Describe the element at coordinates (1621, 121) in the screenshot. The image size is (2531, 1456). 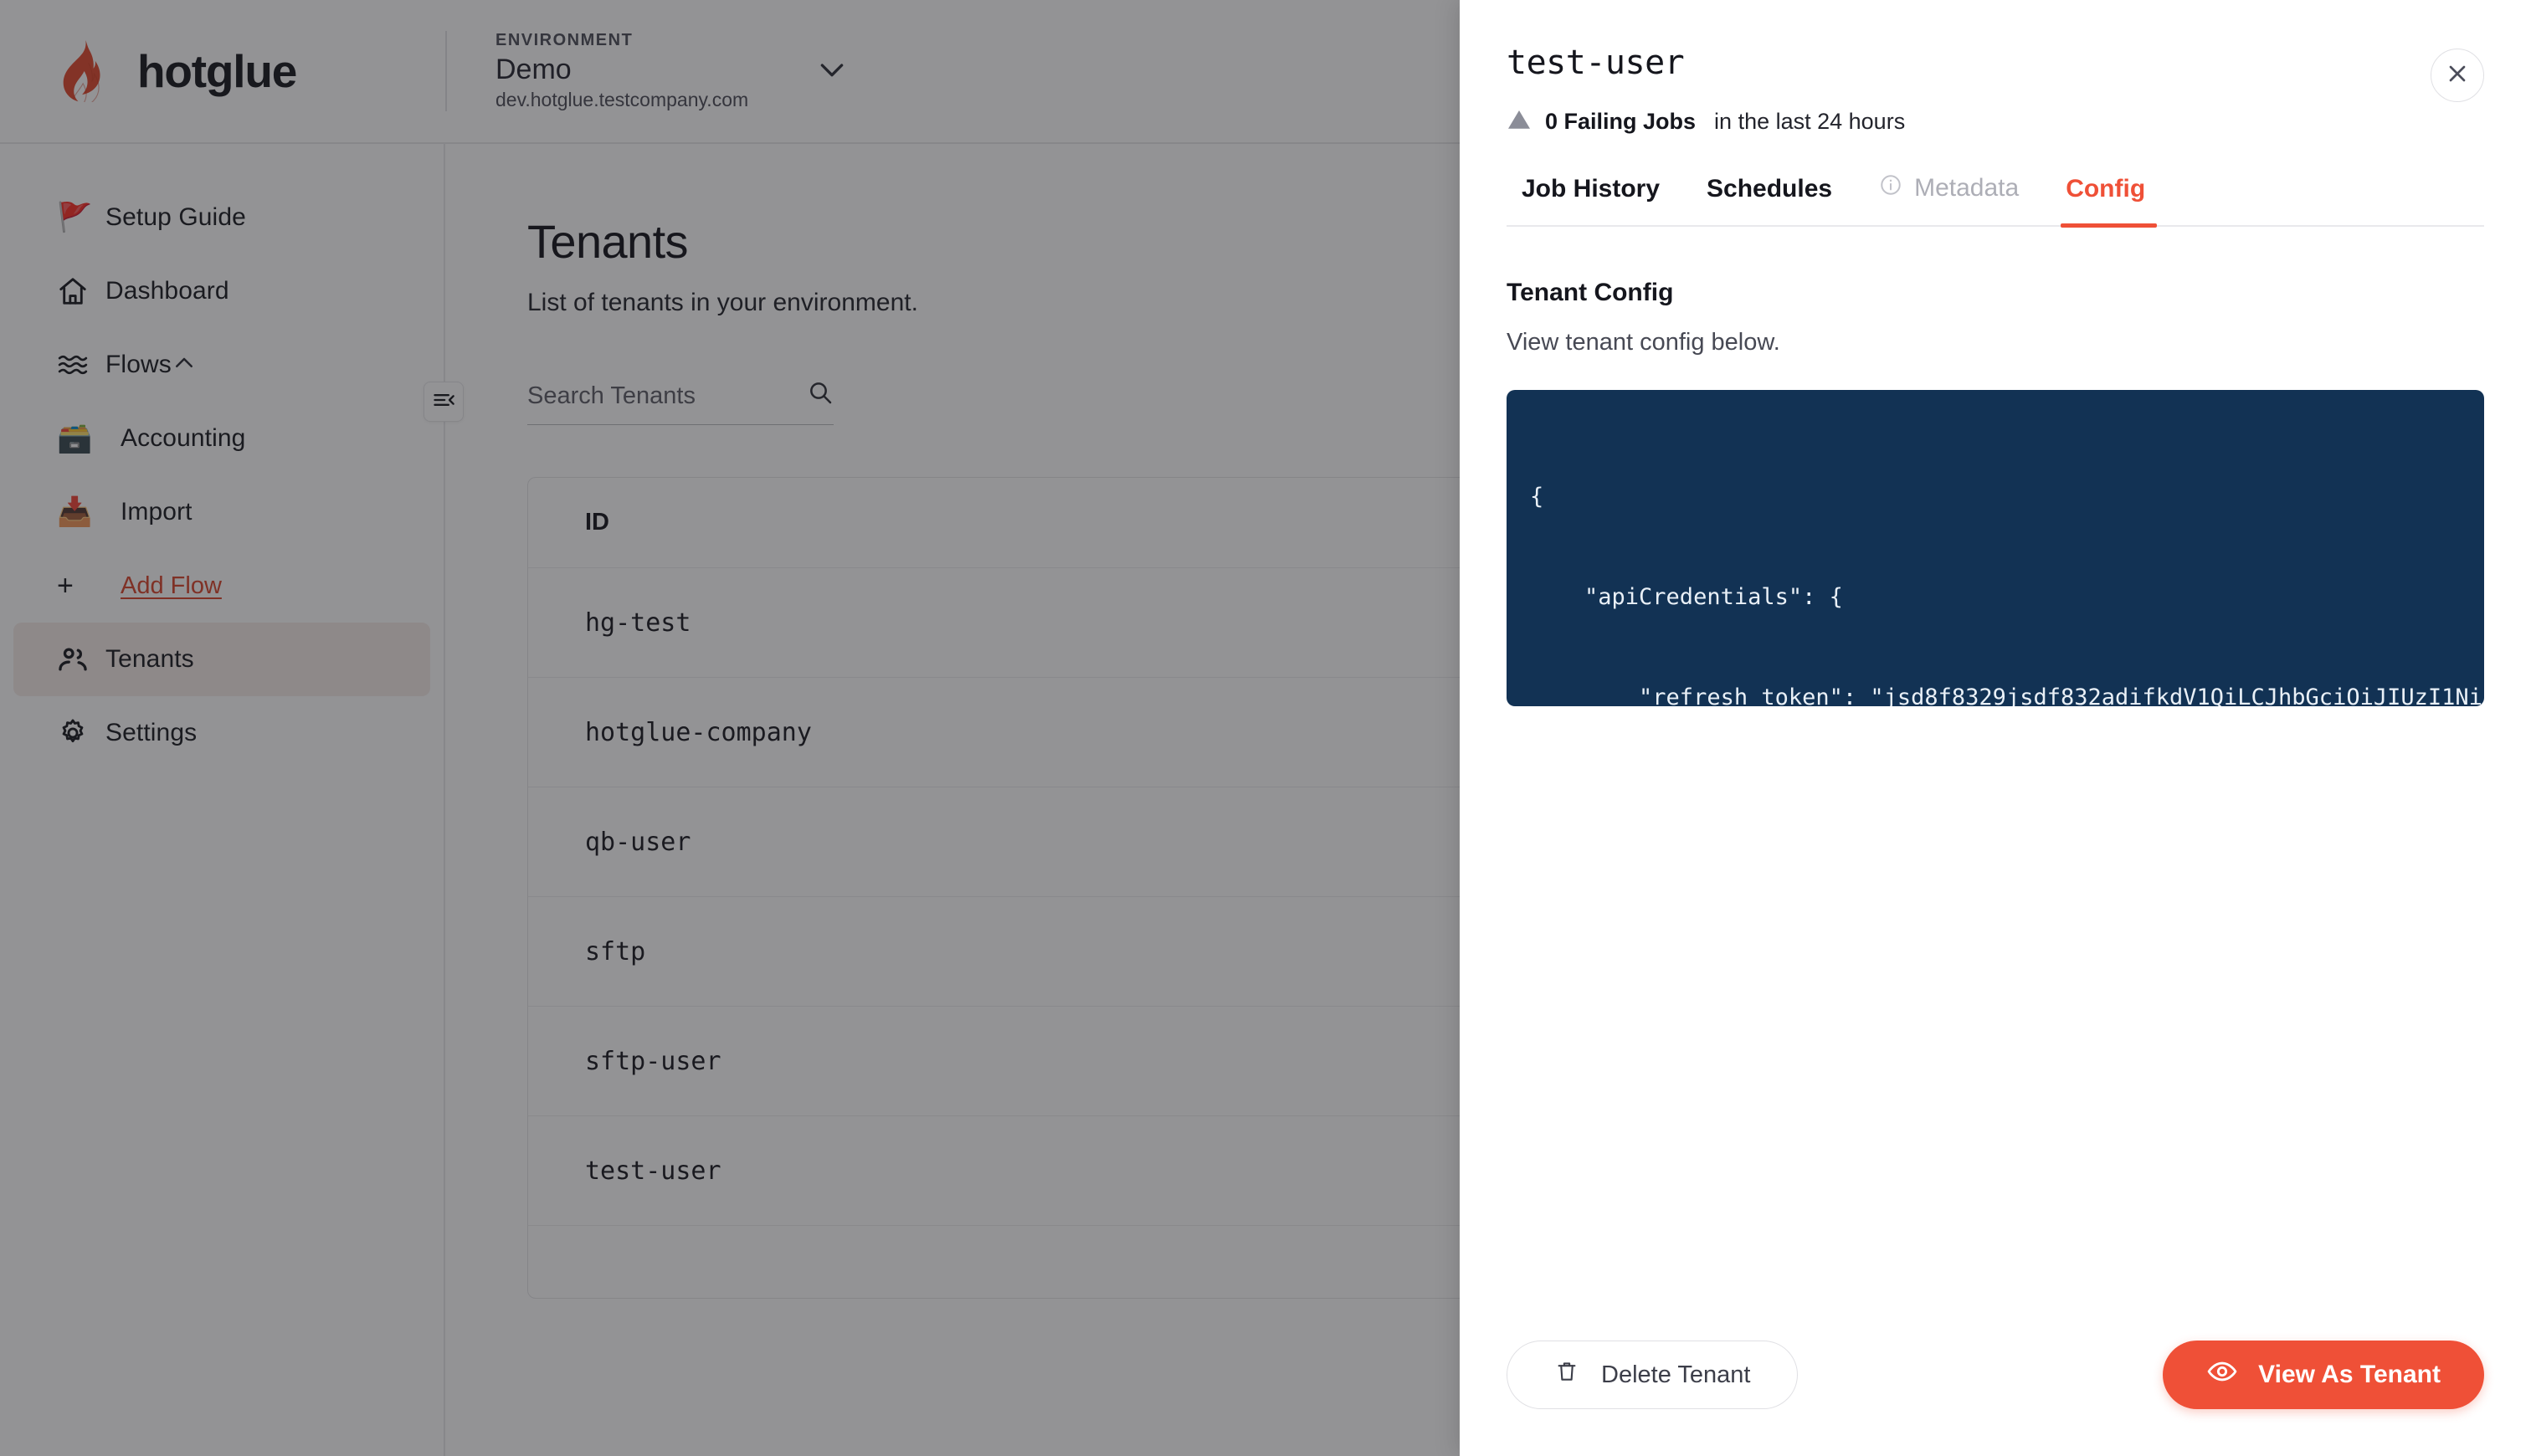
I see `failing-jobs-count: 0 Failing Jobs` at that location.